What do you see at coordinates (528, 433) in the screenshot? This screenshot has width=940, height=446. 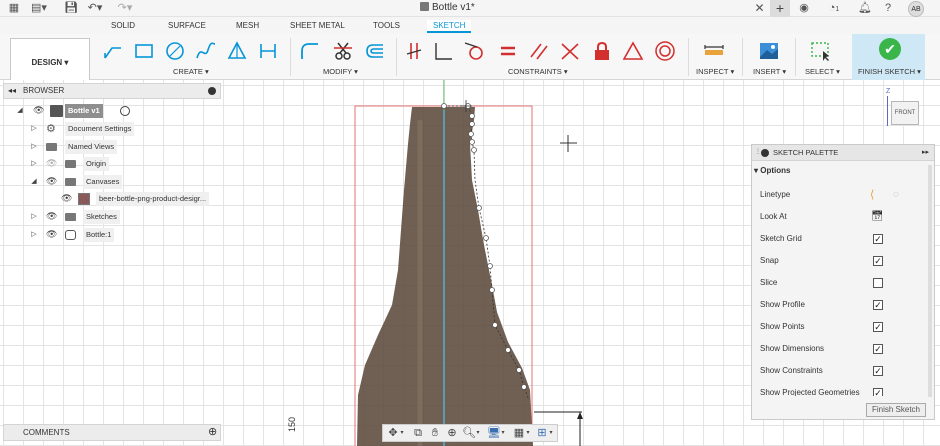 I see `grid-dropdown-icon: ▾` at bounding box center [528, 433].